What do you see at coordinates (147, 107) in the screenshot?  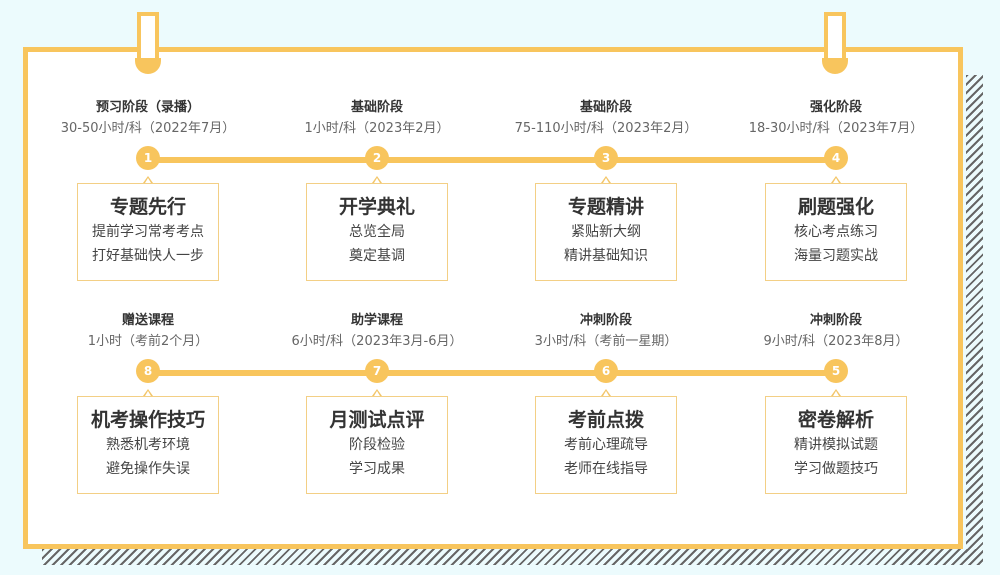 I see `stage-title: 预习阶段（录播）` at bounding box center [147, 107].